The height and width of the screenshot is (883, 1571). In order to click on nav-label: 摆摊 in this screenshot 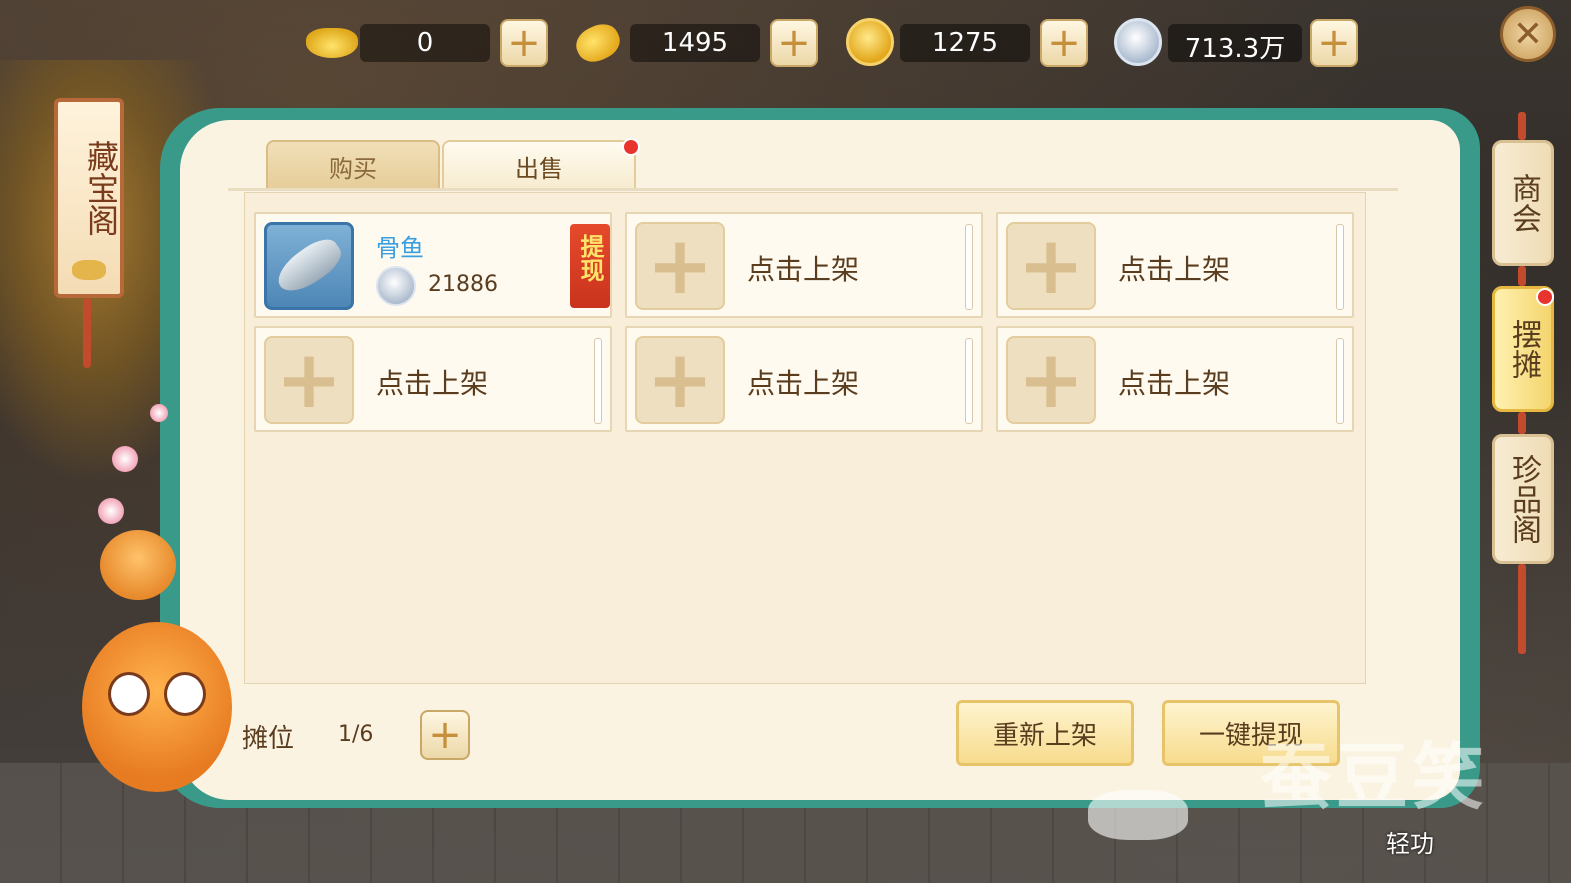, I will do `click(1523, 349)`.